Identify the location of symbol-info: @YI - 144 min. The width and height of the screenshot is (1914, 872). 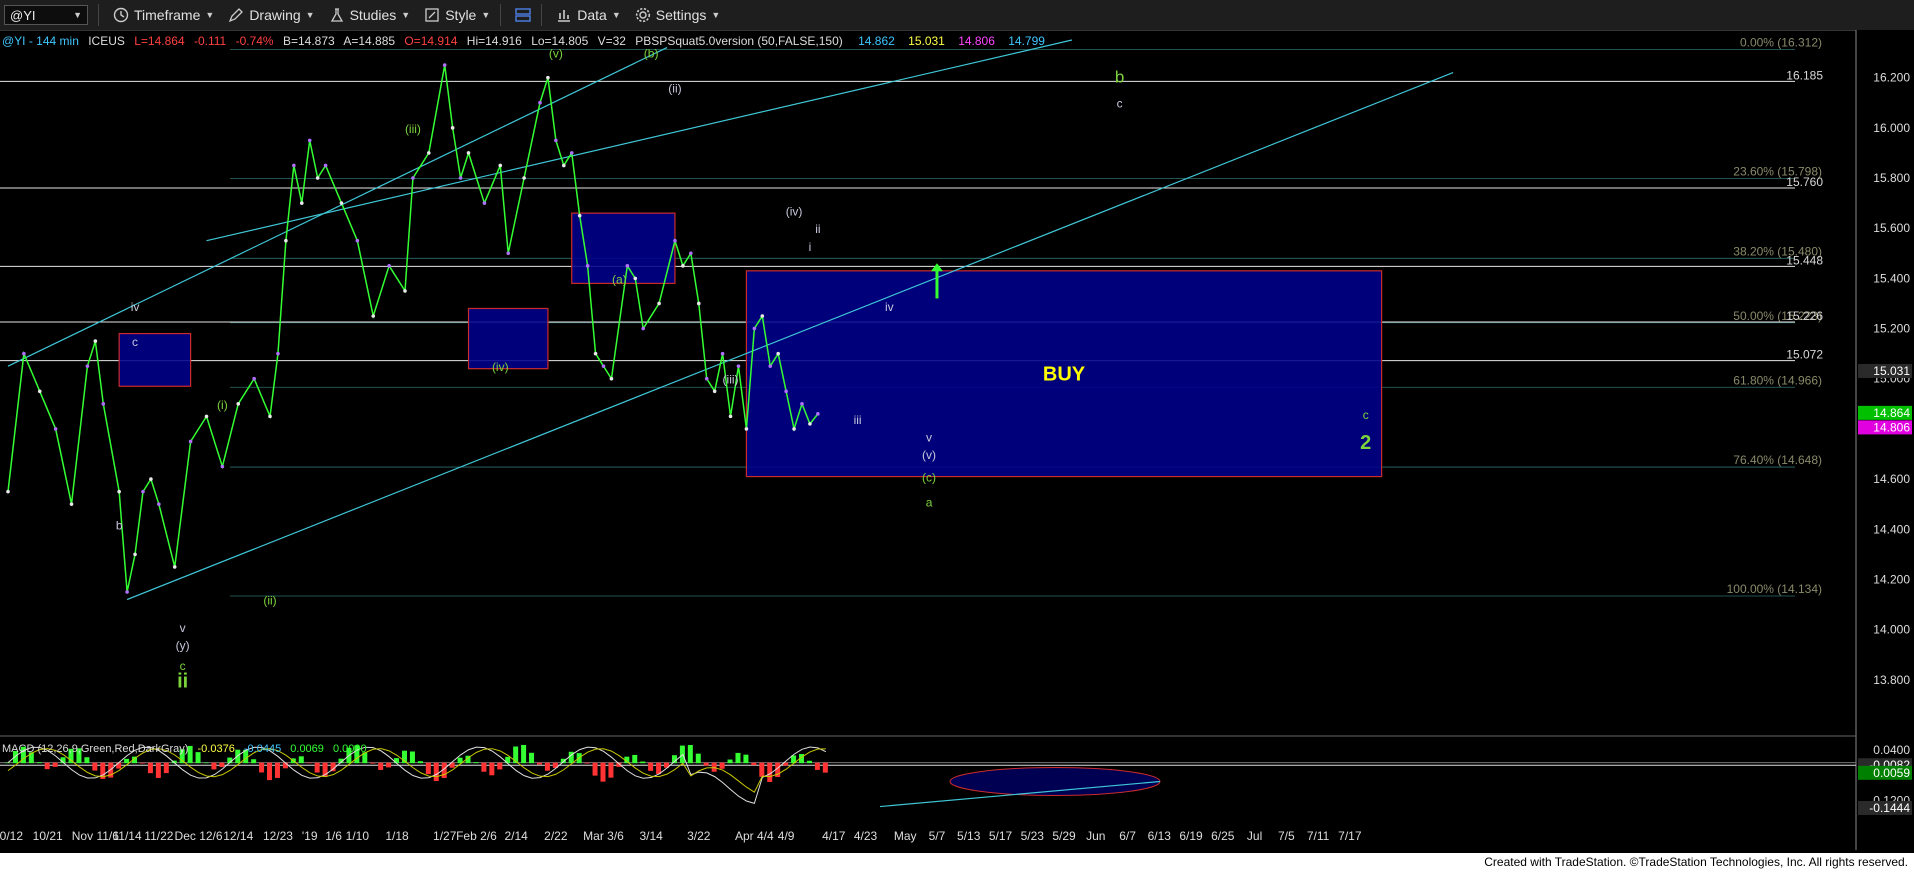
(40, 41).